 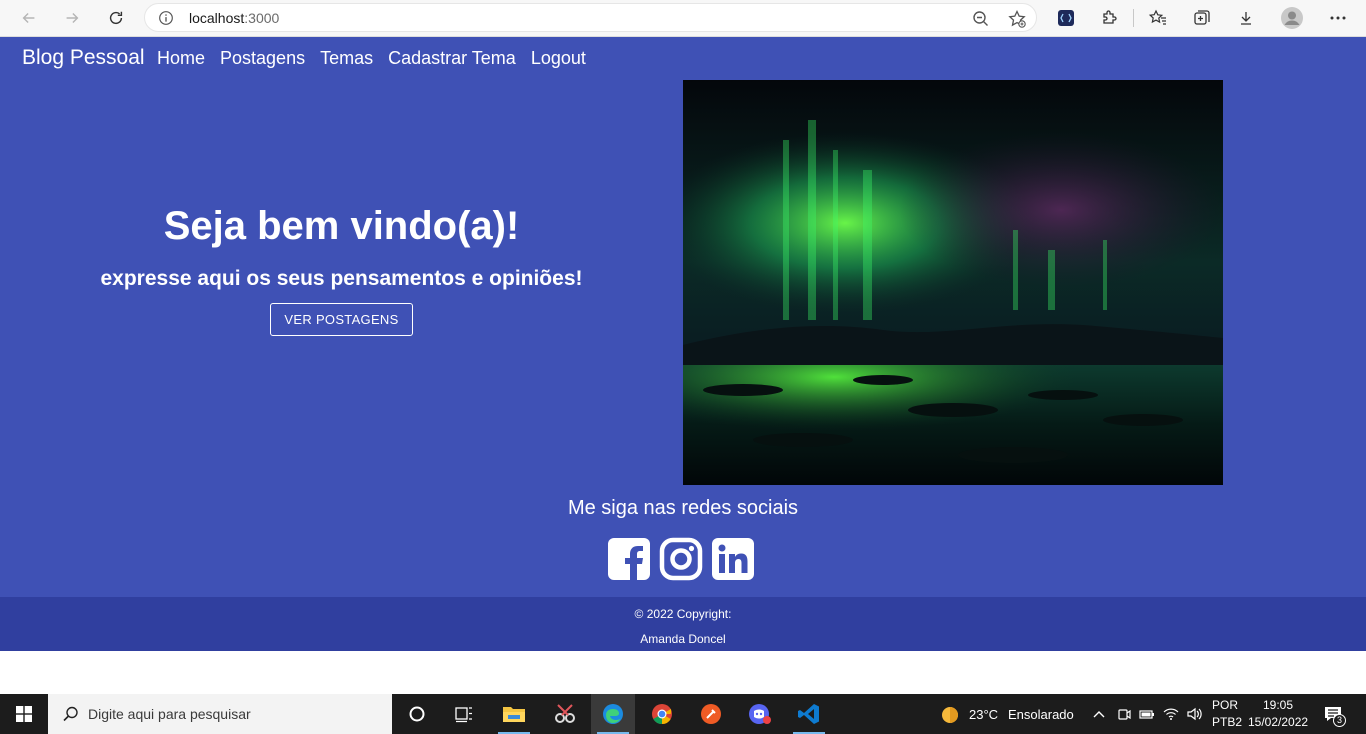 I want to click on back-button, so click(x=29, y=18).